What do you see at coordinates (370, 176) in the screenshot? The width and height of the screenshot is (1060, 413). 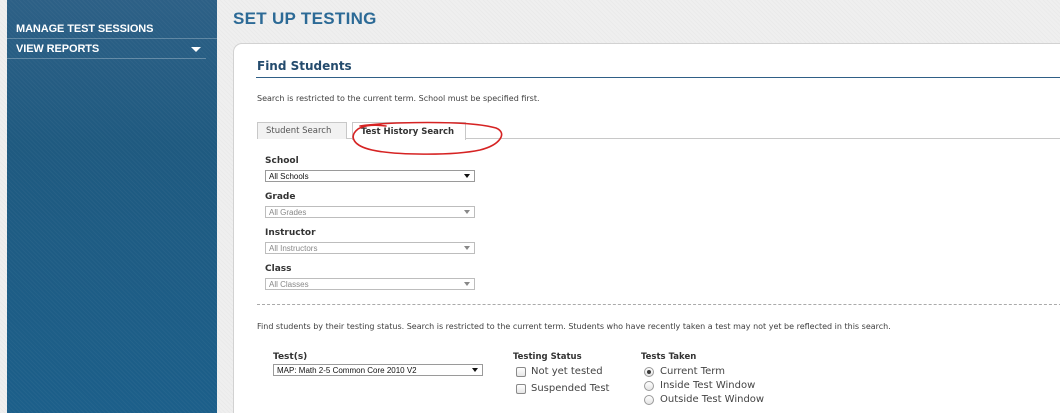 I see `school-select: All Schools` at bounding box center [370, 176].